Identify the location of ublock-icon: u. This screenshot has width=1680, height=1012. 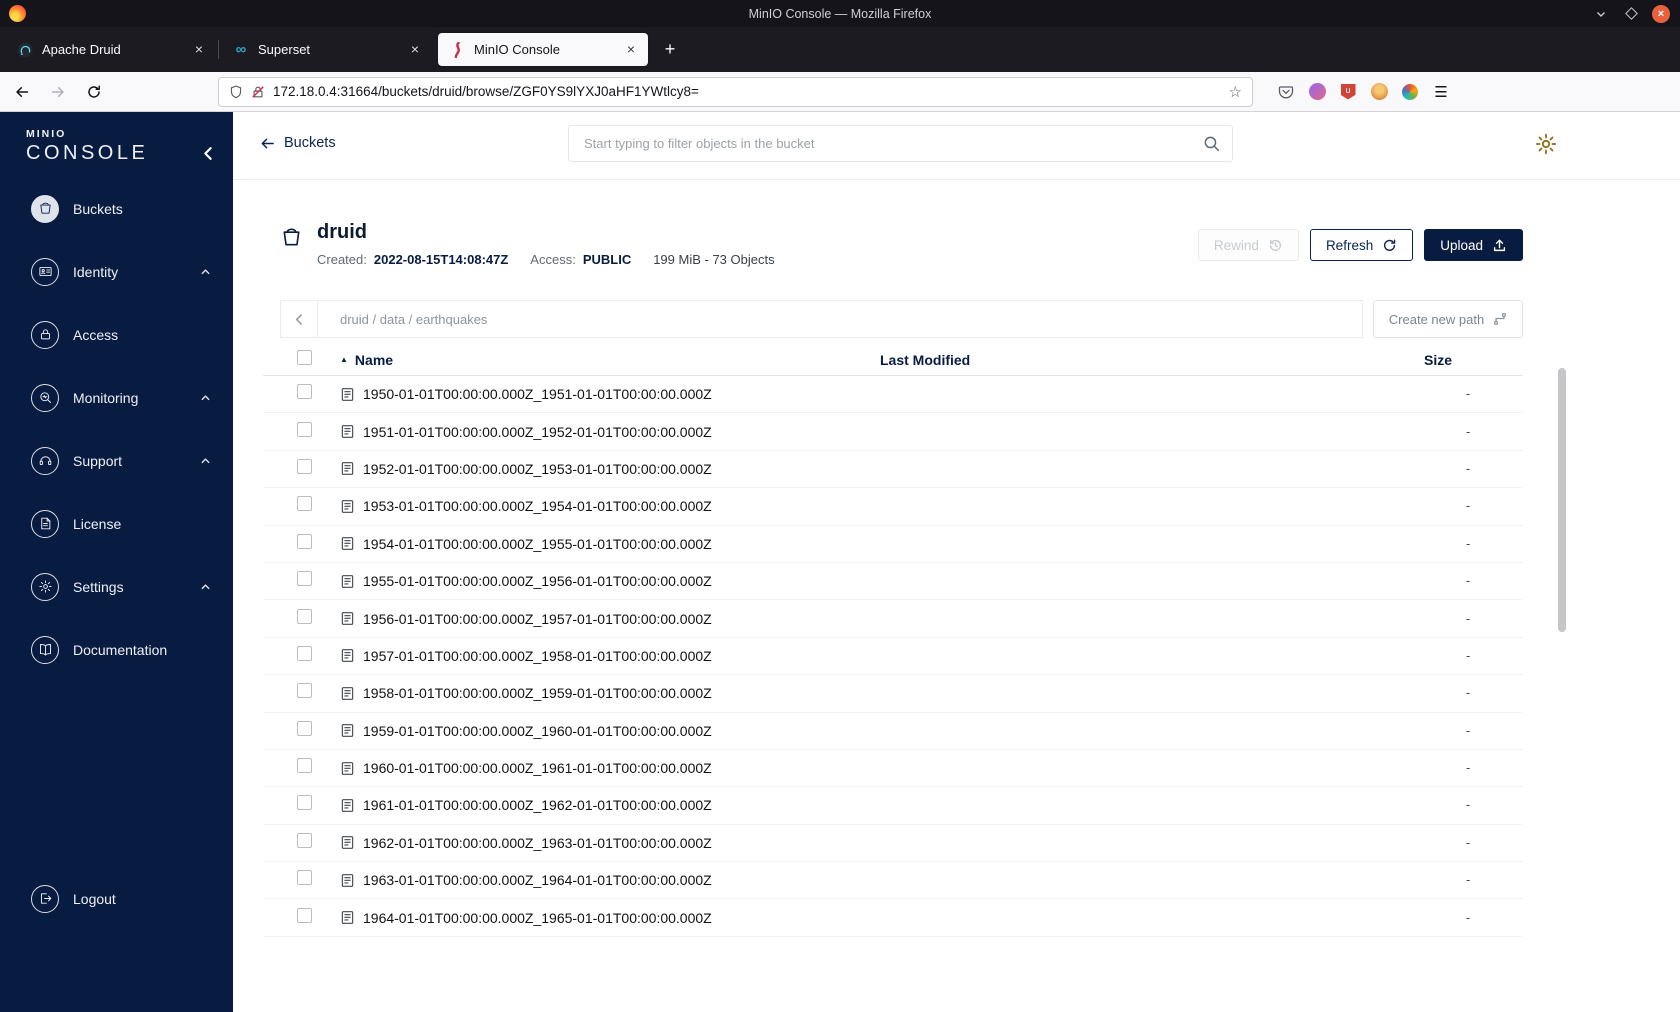
(1348, 92).